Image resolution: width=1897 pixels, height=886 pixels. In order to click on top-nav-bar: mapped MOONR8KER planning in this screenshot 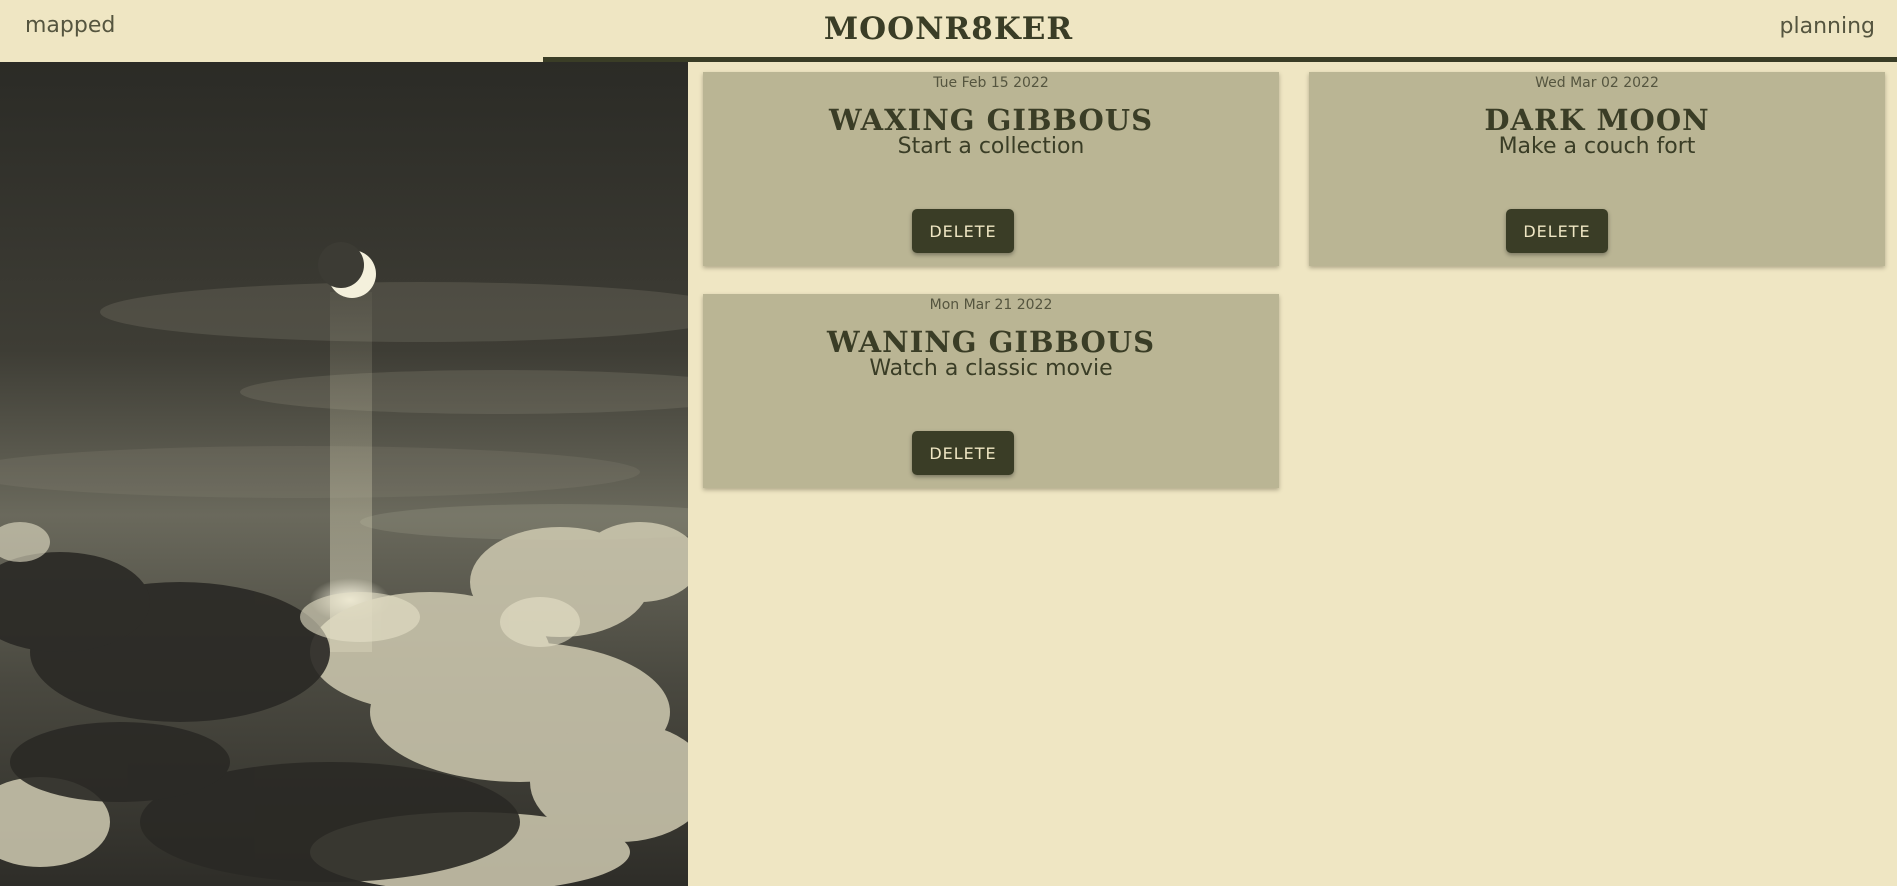, I will do `click(948, 31)`.